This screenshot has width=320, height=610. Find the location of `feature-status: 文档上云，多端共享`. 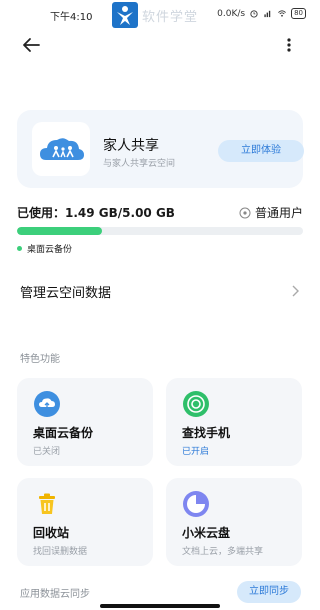

feature-status: 文档上云，多端共享 is located at coordinates (223, 552).